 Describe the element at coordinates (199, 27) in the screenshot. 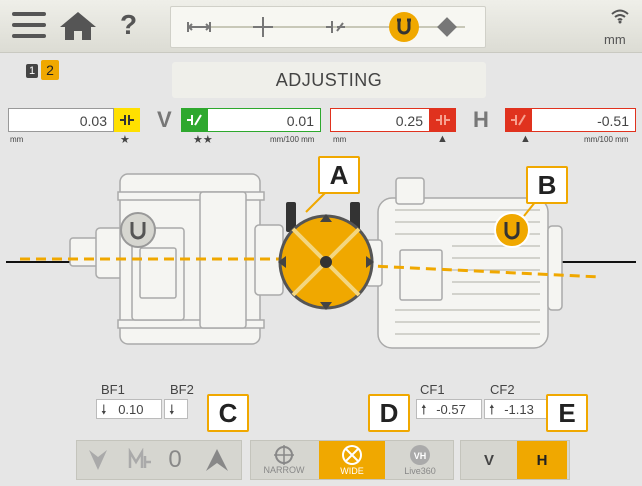

I see `step-dimensions-icon` at that location.